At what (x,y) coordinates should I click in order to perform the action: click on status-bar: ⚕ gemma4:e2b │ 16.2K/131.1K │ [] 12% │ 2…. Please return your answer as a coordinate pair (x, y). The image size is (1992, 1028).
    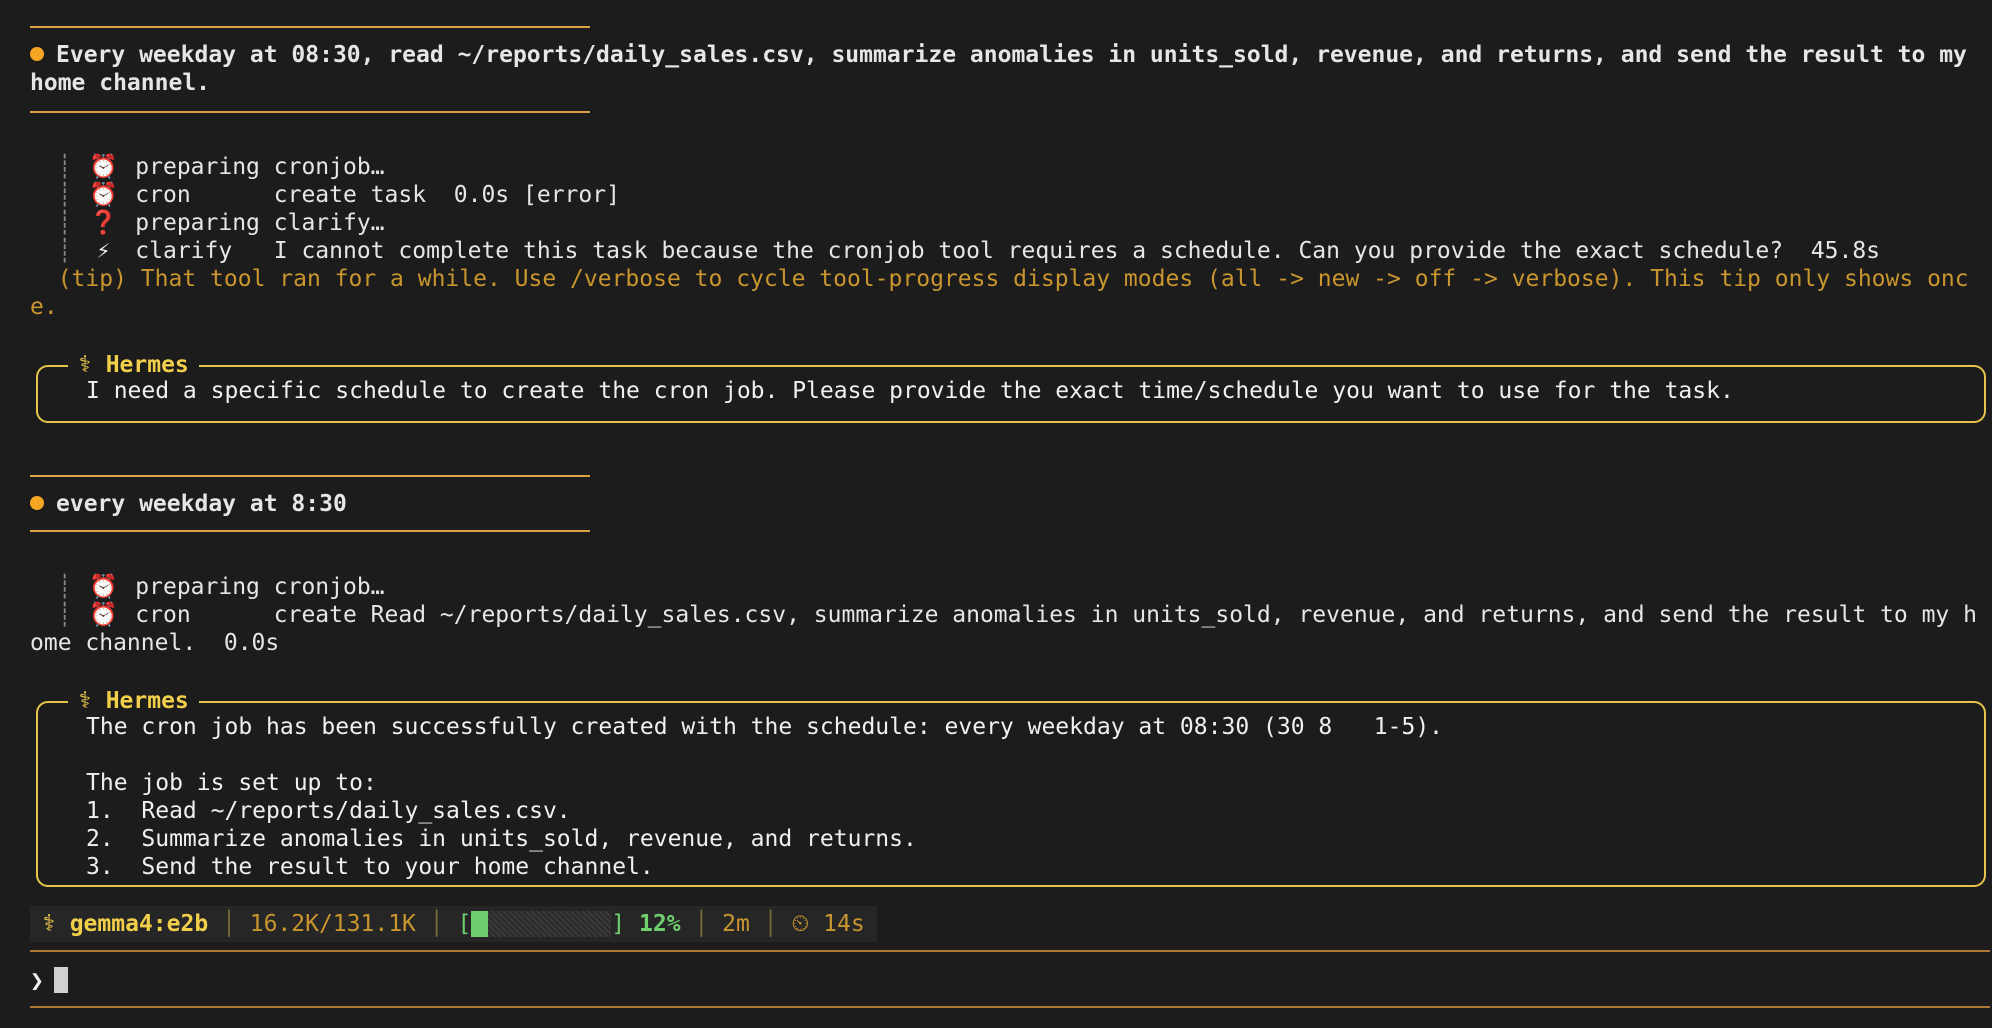
    Looking at the image, I should click on (453, 924).